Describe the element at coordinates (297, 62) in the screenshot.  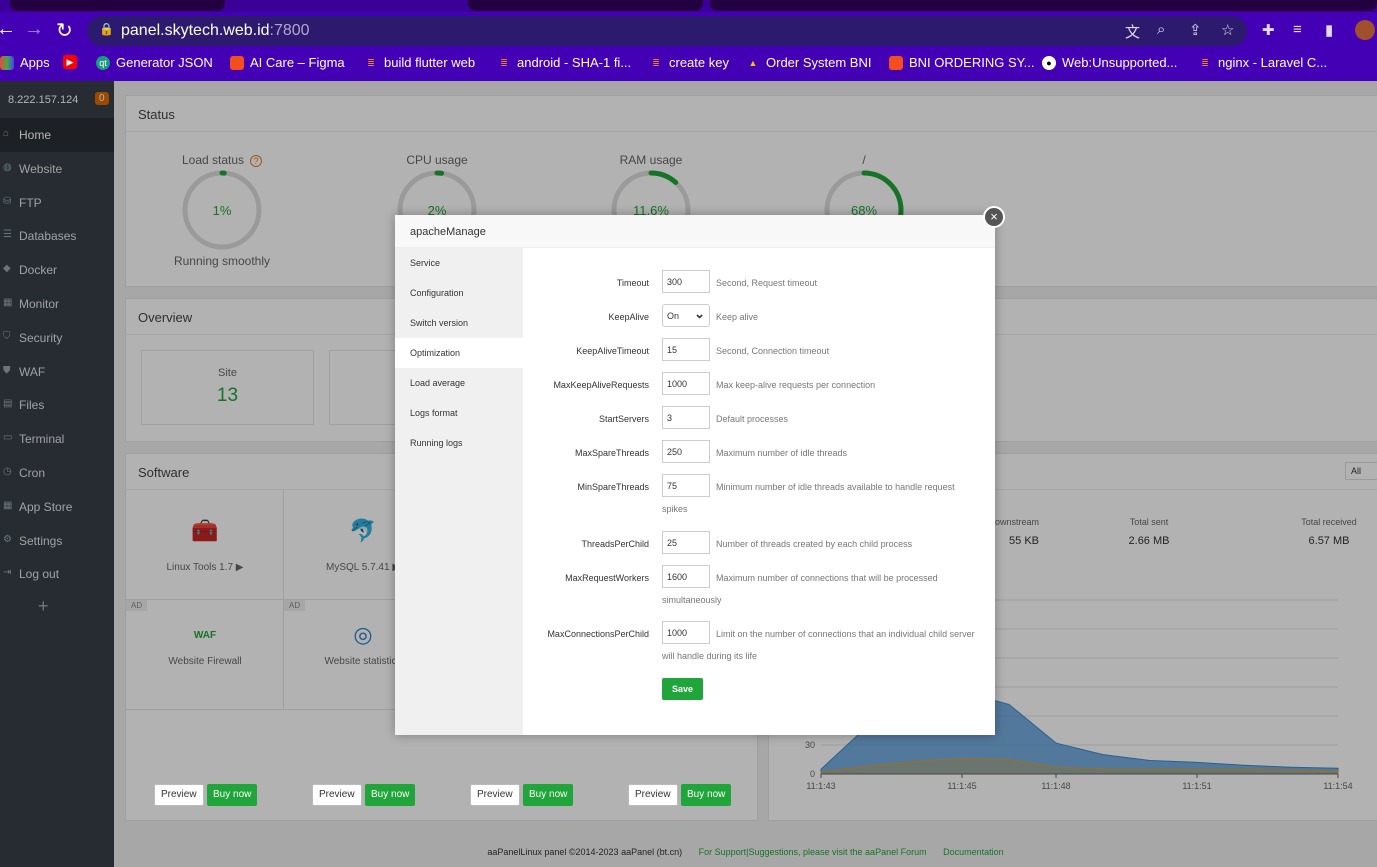
I see `bookmark-label: AI Care – Figma` at that location.